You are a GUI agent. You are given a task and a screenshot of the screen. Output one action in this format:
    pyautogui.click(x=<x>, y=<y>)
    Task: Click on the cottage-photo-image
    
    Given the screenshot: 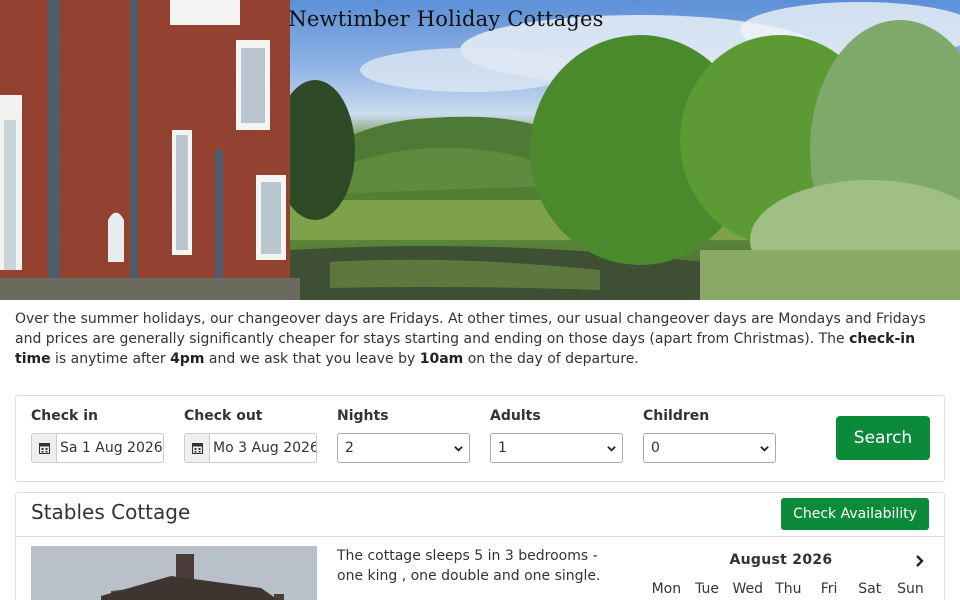 What is the action you would take?
    pyautogui.click(x=174, y=573)
    